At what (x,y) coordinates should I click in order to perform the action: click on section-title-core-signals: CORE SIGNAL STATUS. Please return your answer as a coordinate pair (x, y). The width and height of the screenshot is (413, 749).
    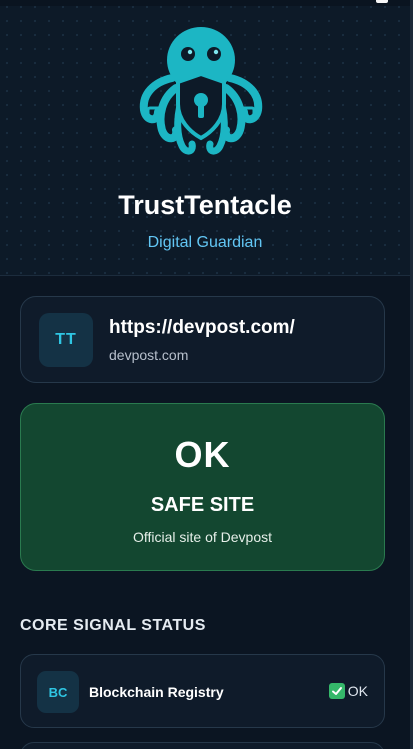
    Looking at the image, I should click on (113, 625).